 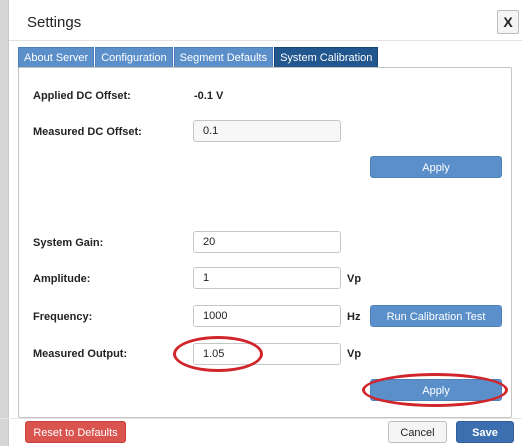 What do you see at coordinates (485, 432) in the screenshot?
I see `save-button: Save` at bounding box center [485, 432].